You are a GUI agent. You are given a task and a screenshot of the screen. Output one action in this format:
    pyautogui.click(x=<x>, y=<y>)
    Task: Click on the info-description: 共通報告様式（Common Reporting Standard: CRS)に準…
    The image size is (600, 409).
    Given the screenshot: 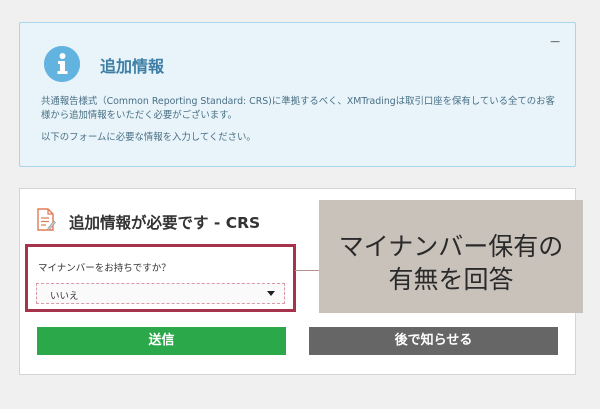 What is the action you would take?
    pyautogui.click(x=298, y=108)
    